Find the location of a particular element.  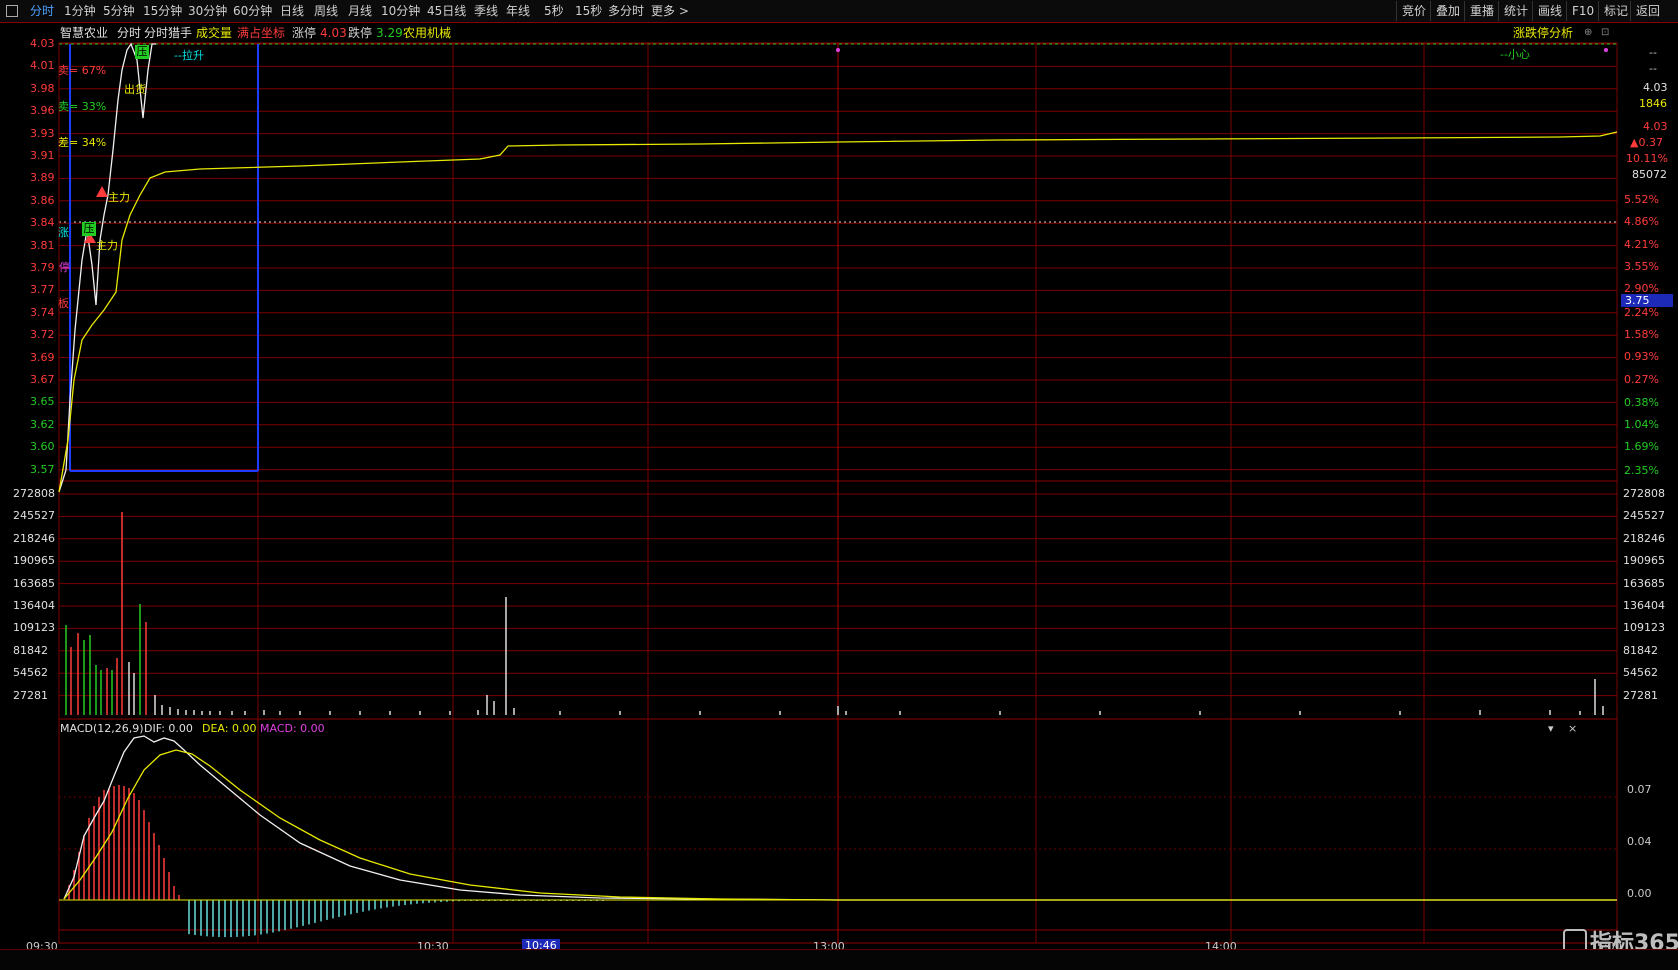

volume-tick-left-0: 272808 is located at coordinates (34, 493).